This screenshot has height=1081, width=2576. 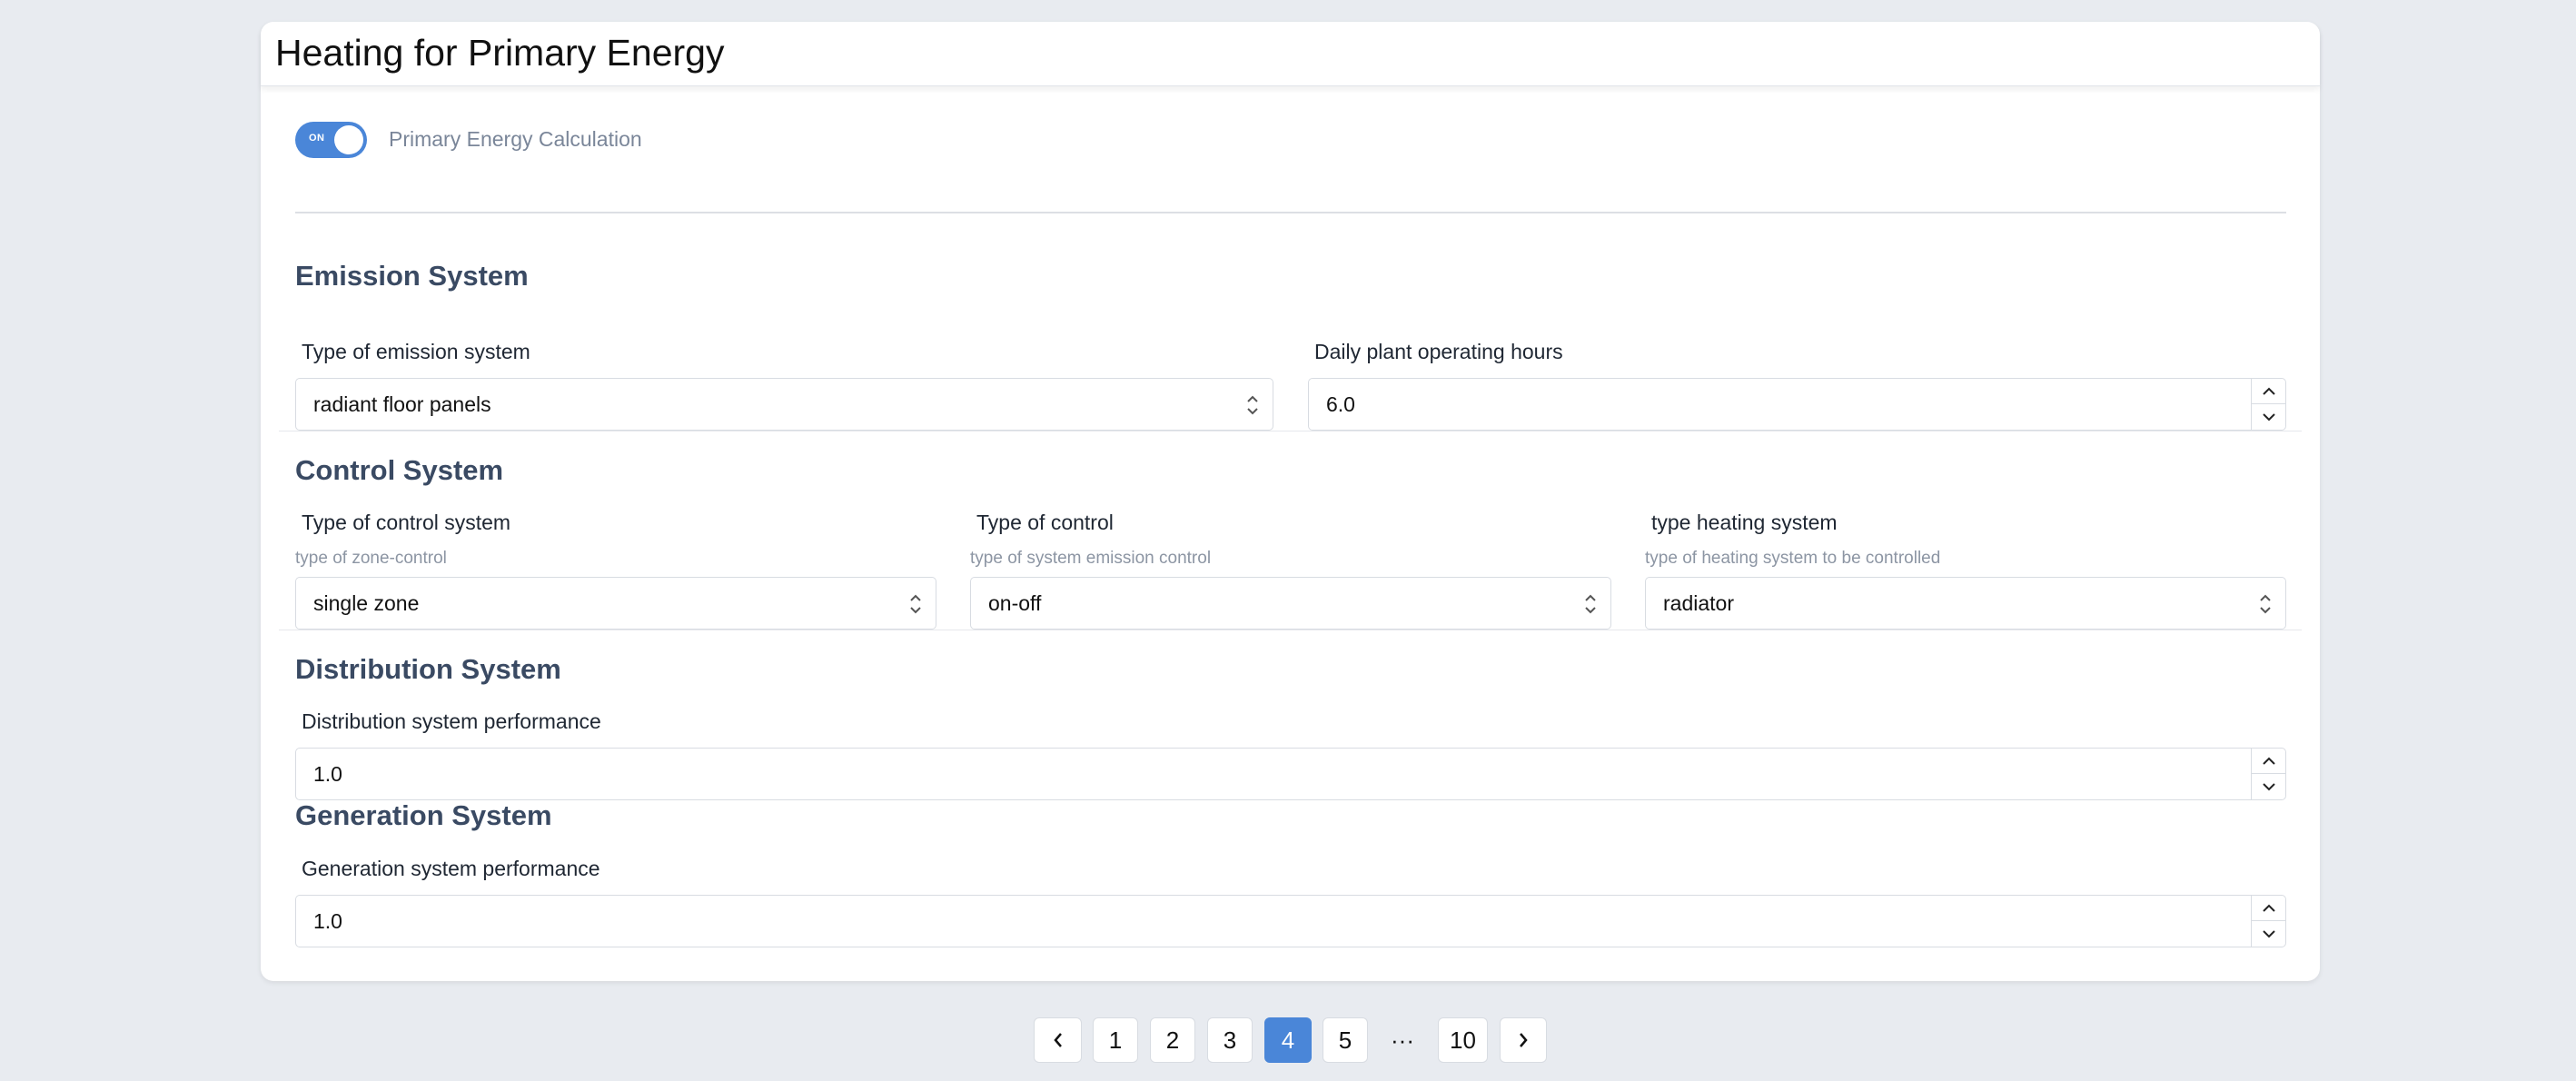 What do you see at coordinates (406, 522) in the screenshot?
I see `control-system-label: Type of control system` at bounding box center [406, 522].